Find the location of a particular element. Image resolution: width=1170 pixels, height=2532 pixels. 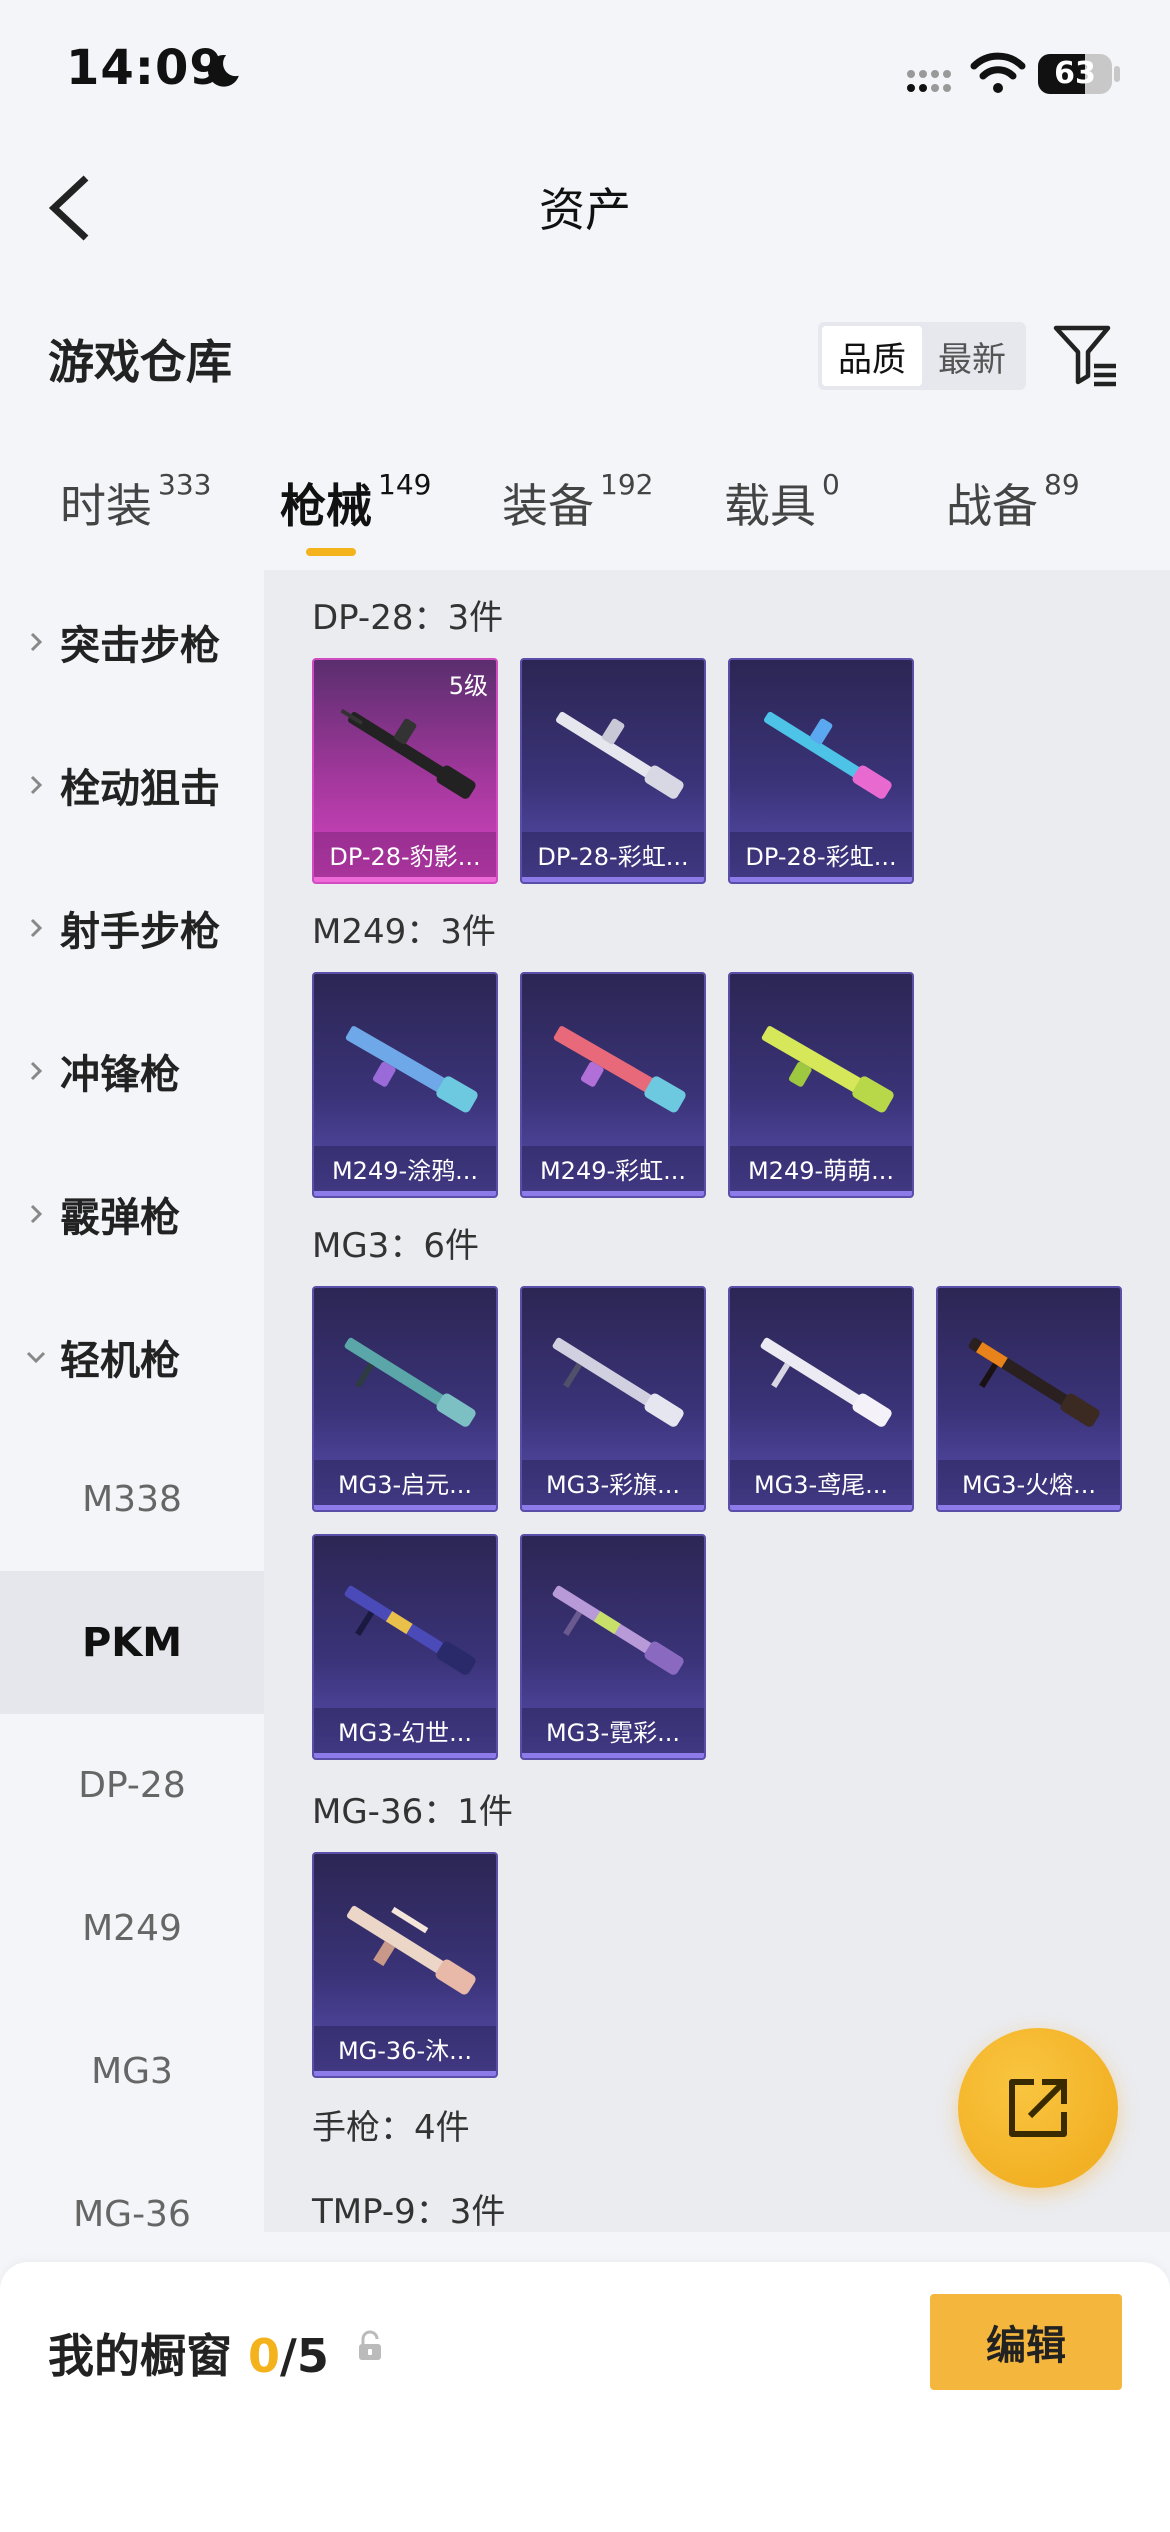

sidebar-item-label: 栓动狙击 is located at coordinates (140, 788).